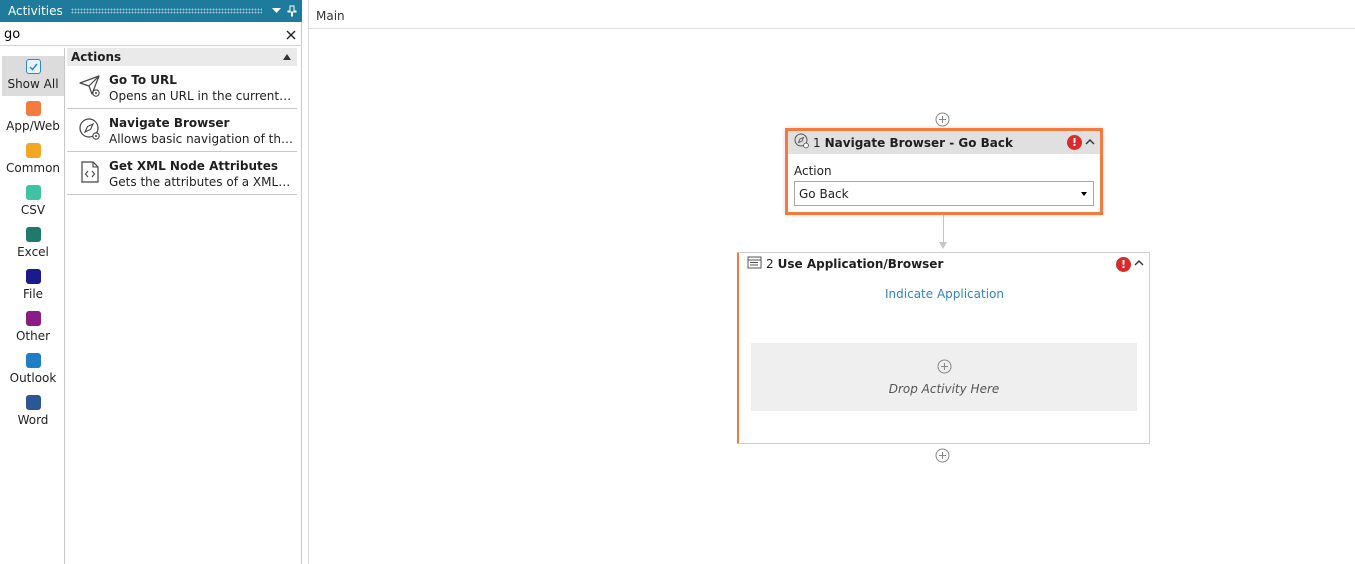 The height and width of the screenshot is (564, 1355). What do you see at coordinates (33, 378) in the screenshot?
I see `category-label: Outlook` at bounding box center [33, 378].